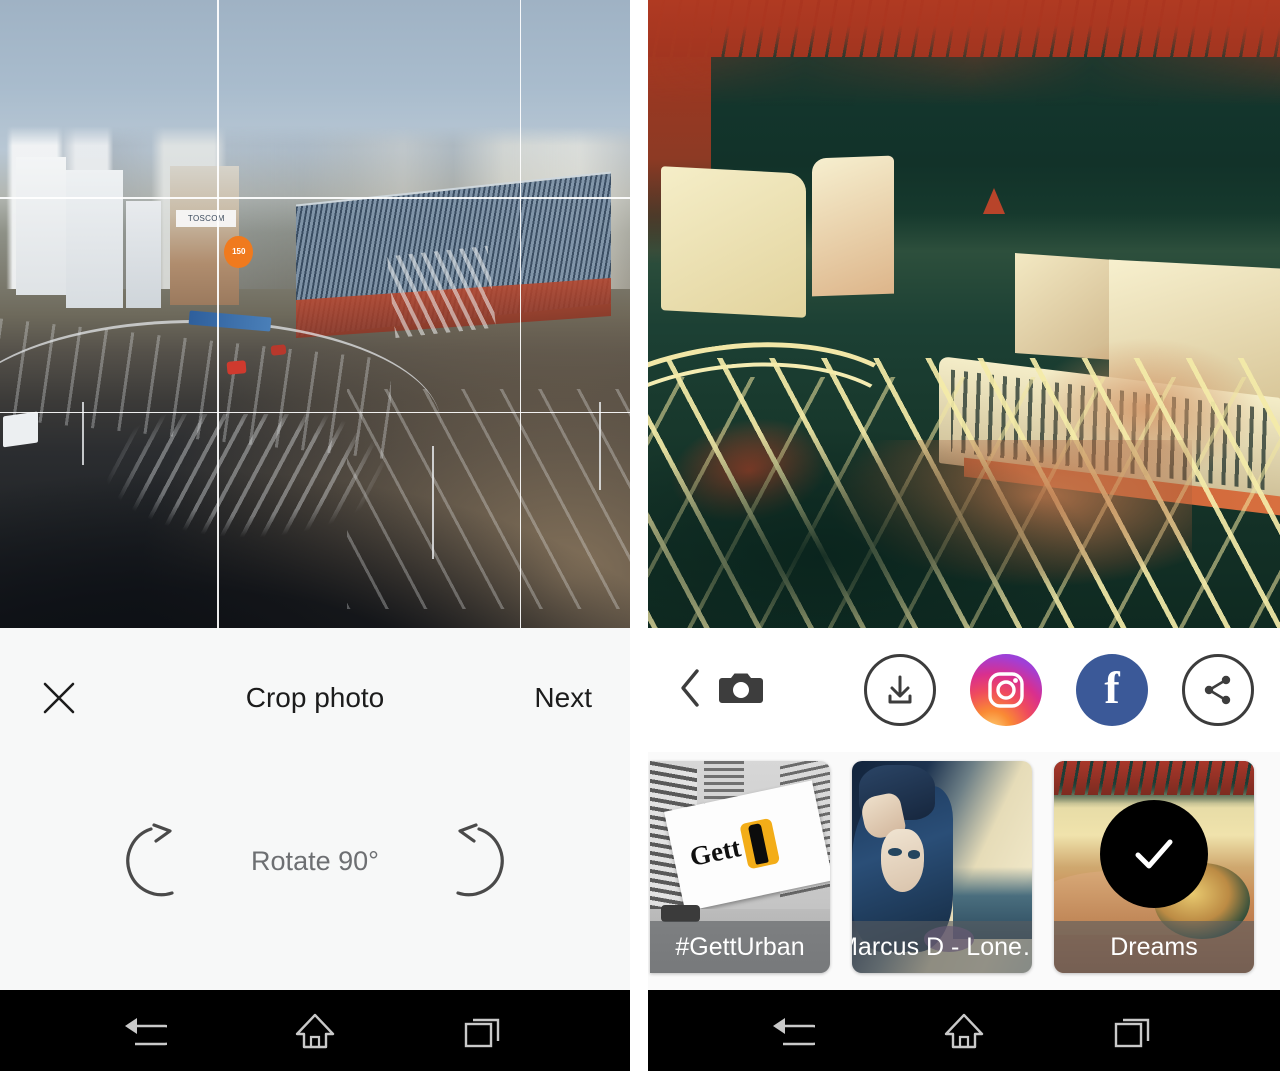 The width and height of the screenshot is (1280, 1071). What do you see at coordinates (59, 698) in the screenshot?
I see `close-icon` at bounding box center [59, 698].